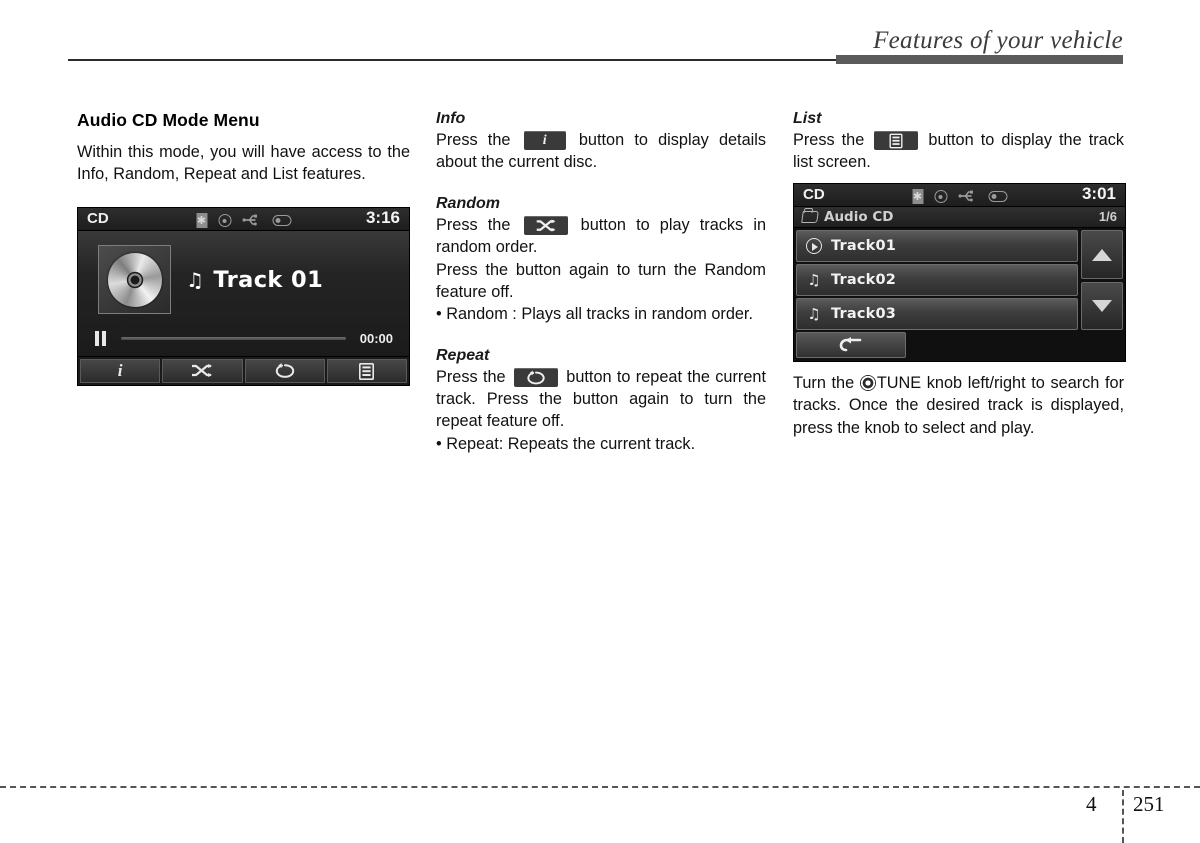  I want to click on random-text-before: Press the, so click(473, 225).